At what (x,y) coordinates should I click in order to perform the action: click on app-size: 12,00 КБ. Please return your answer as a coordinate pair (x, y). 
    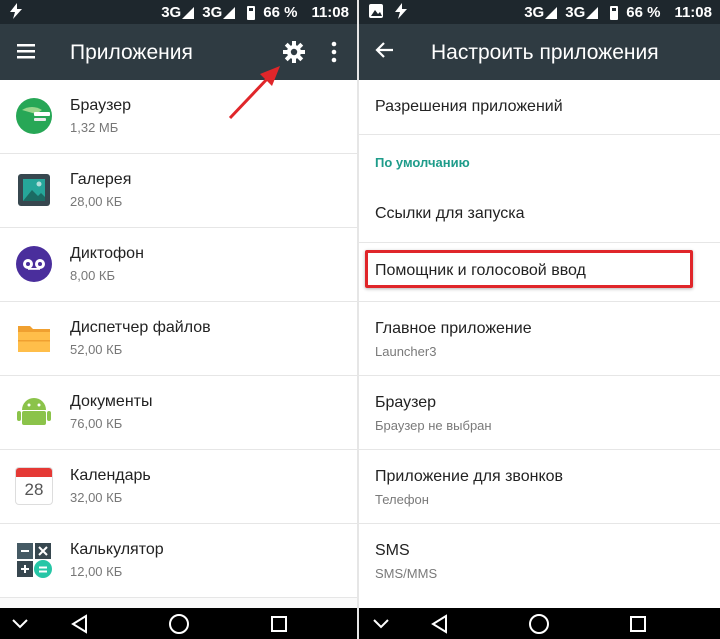
    Looking at the image, I should click on (96, 571).